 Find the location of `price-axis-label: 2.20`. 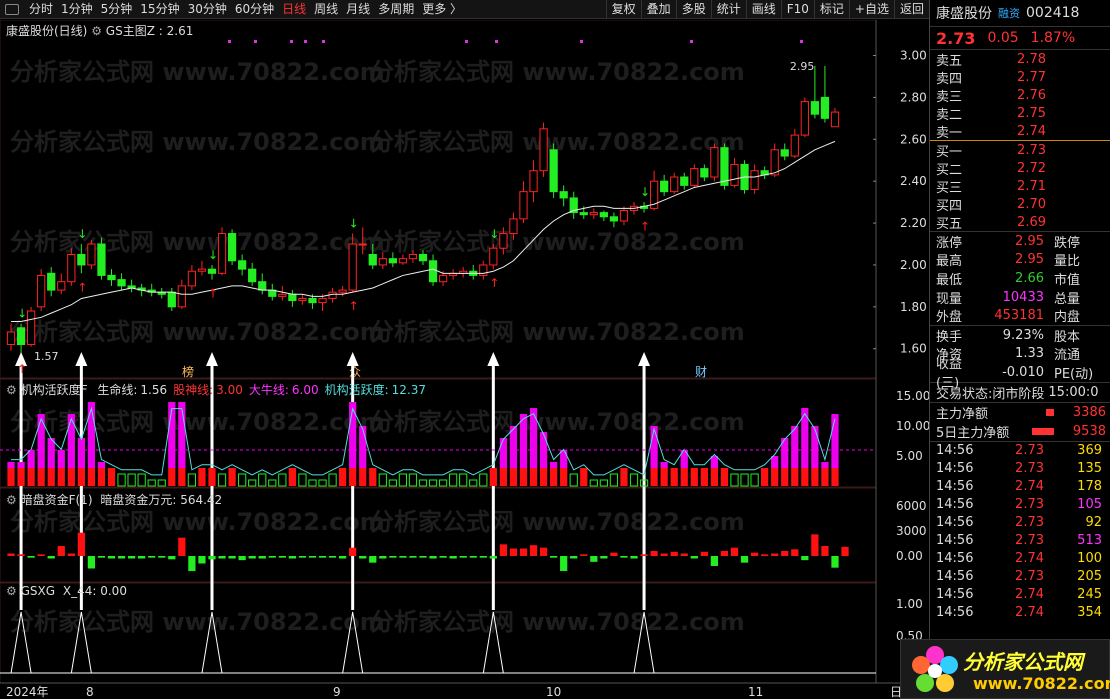

price-axis-label: 2.20 is located at coordinates (913, 223).